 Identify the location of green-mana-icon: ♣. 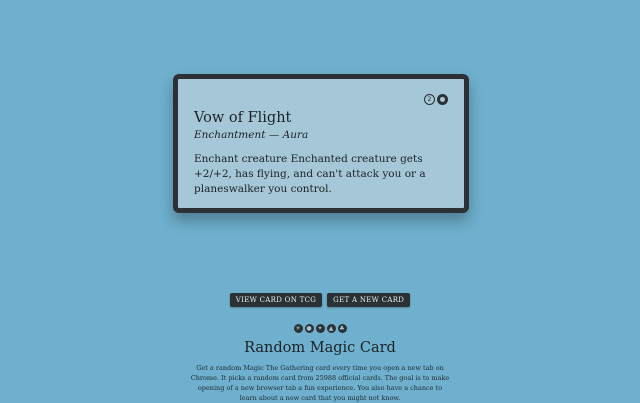
(342, 328).